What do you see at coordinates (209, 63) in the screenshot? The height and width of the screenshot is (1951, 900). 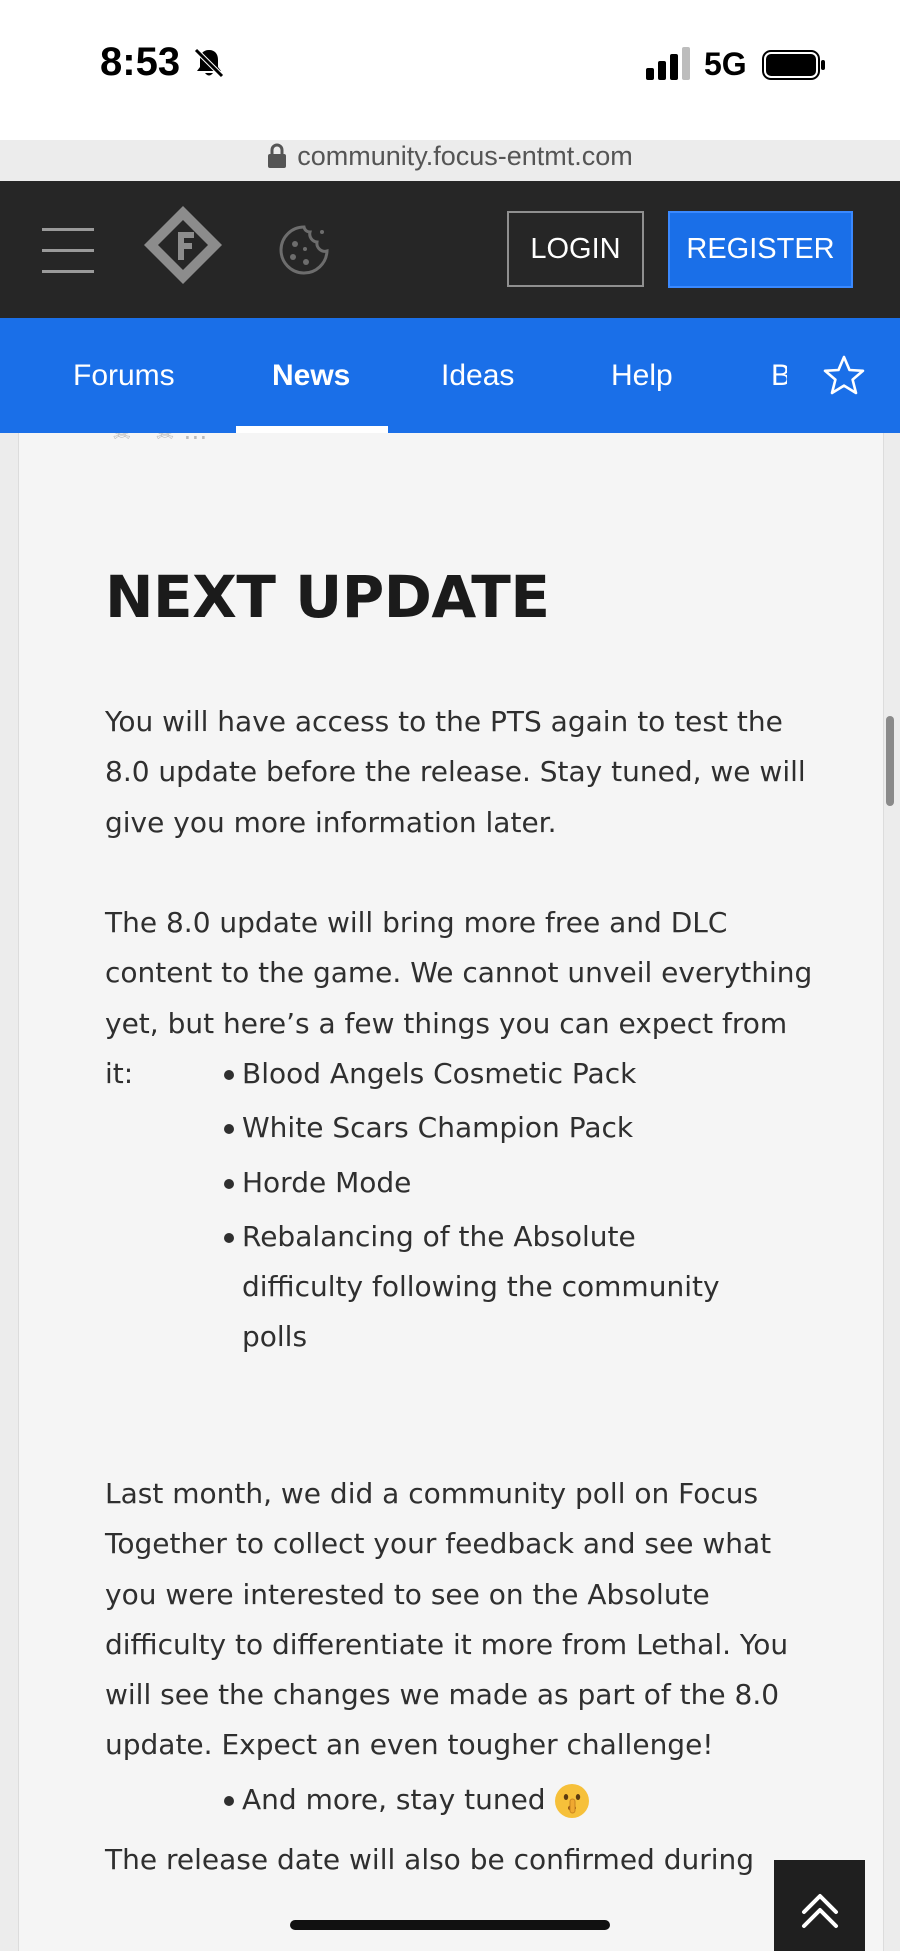 I see `silent-bell-icon` at bounding box center [209, 63].